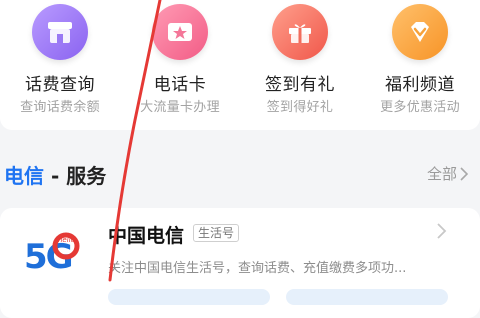  I want to click on quick-action-bill-query: 话费查询 查询话费余额, so click(60, 65).